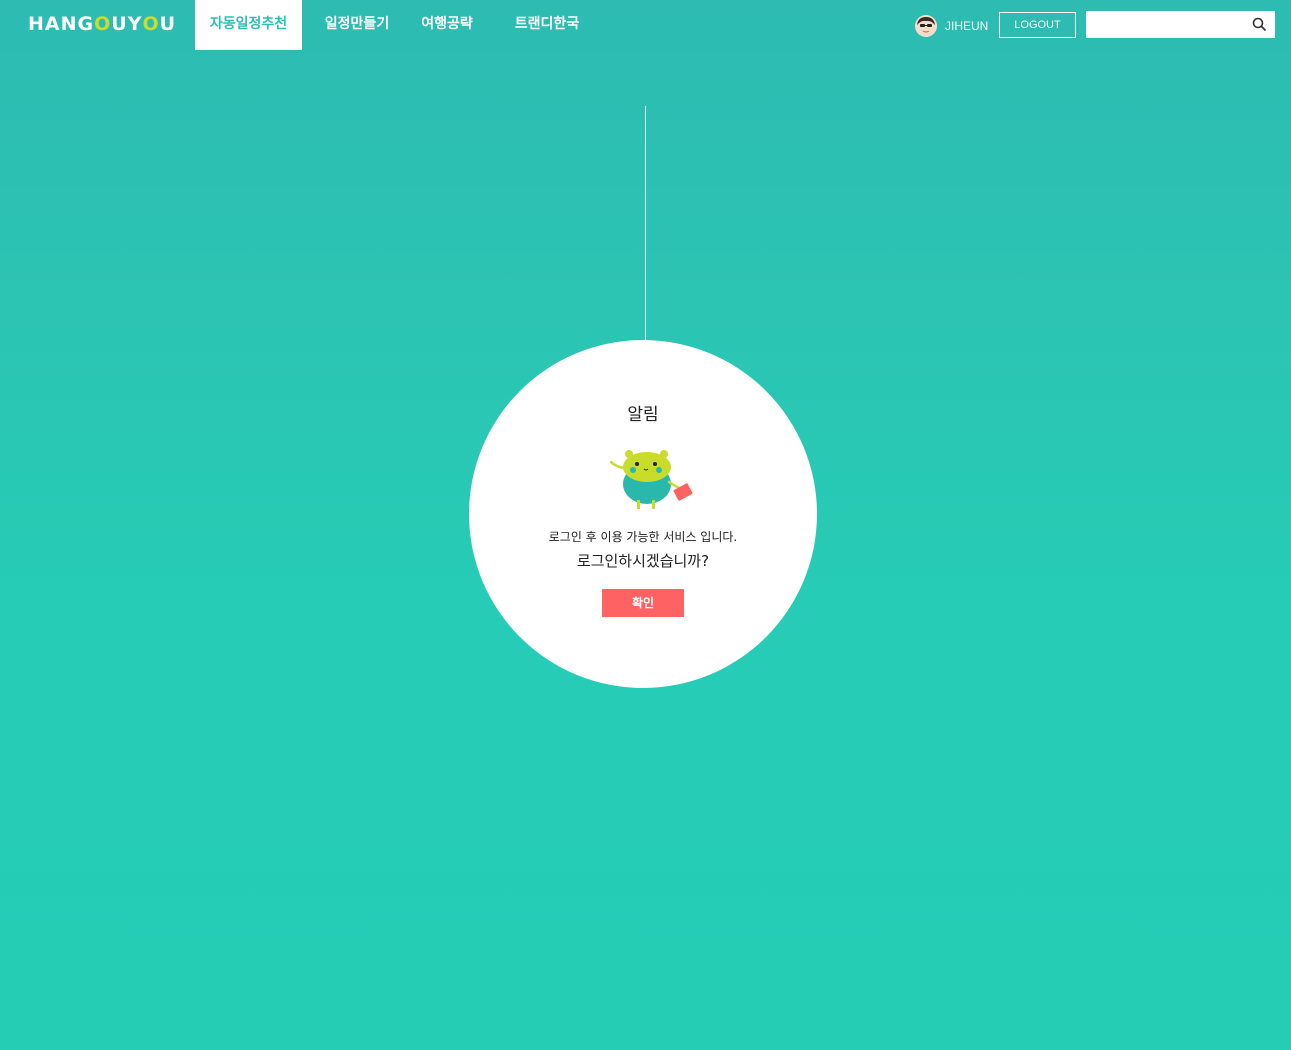 Image resolution: width=1291 pixels, height=1050 pixels. Describe the element at coordinates (643, 603) in the screenshot. I see `confirm-button: 확인` at that location.